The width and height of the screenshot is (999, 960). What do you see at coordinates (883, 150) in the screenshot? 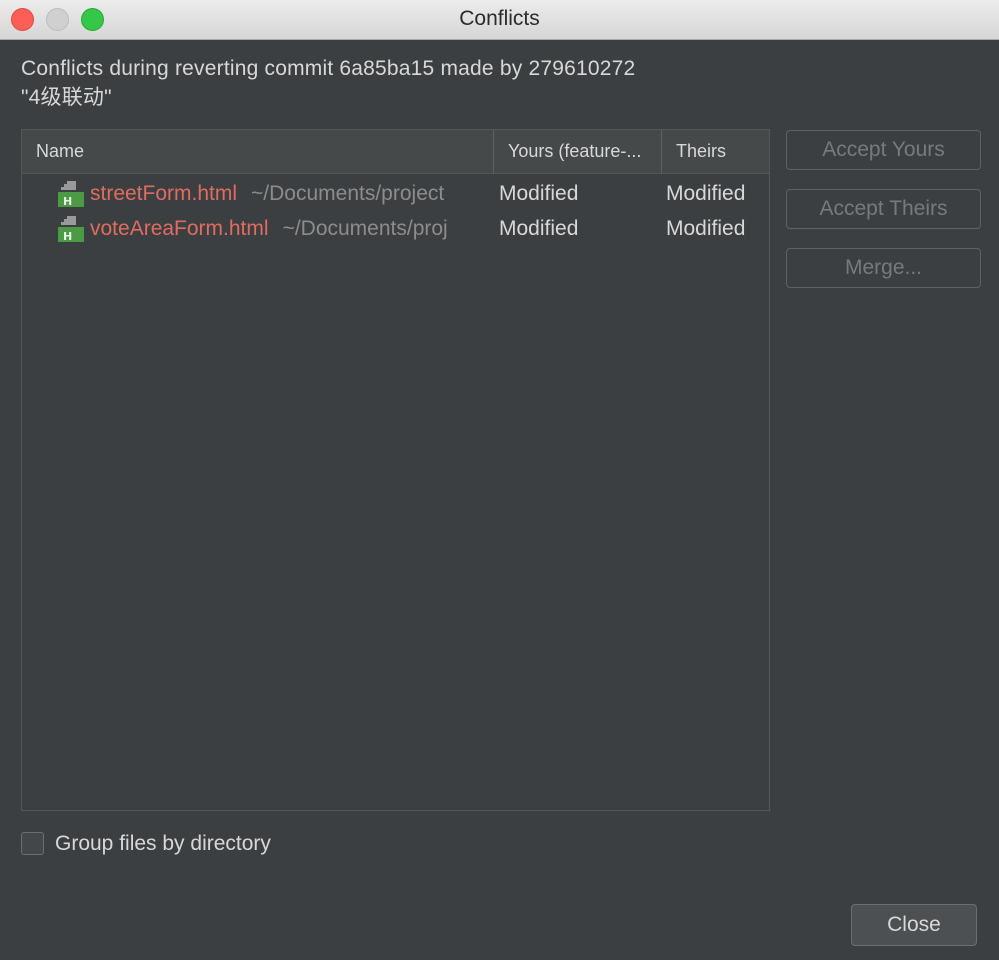
I see `accept-yours-button: Accept Yours` at bounding box center [883, 150].